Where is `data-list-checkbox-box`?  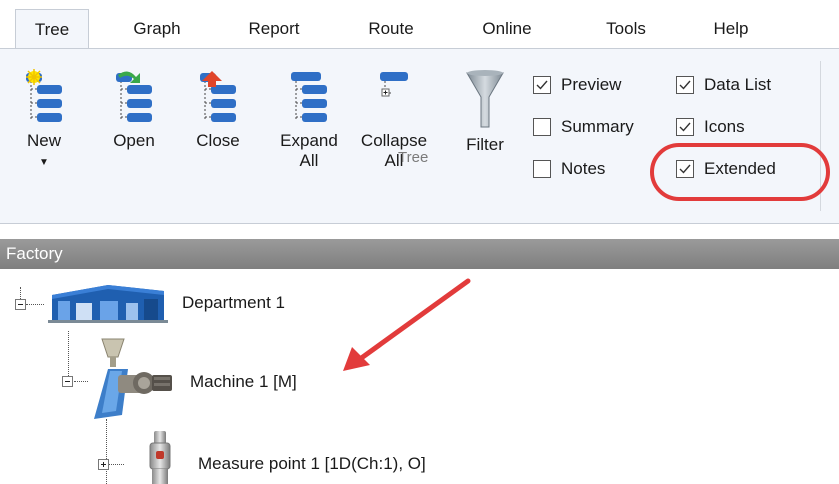
data-list-checkbox-box is located at coordinates (685, 85).